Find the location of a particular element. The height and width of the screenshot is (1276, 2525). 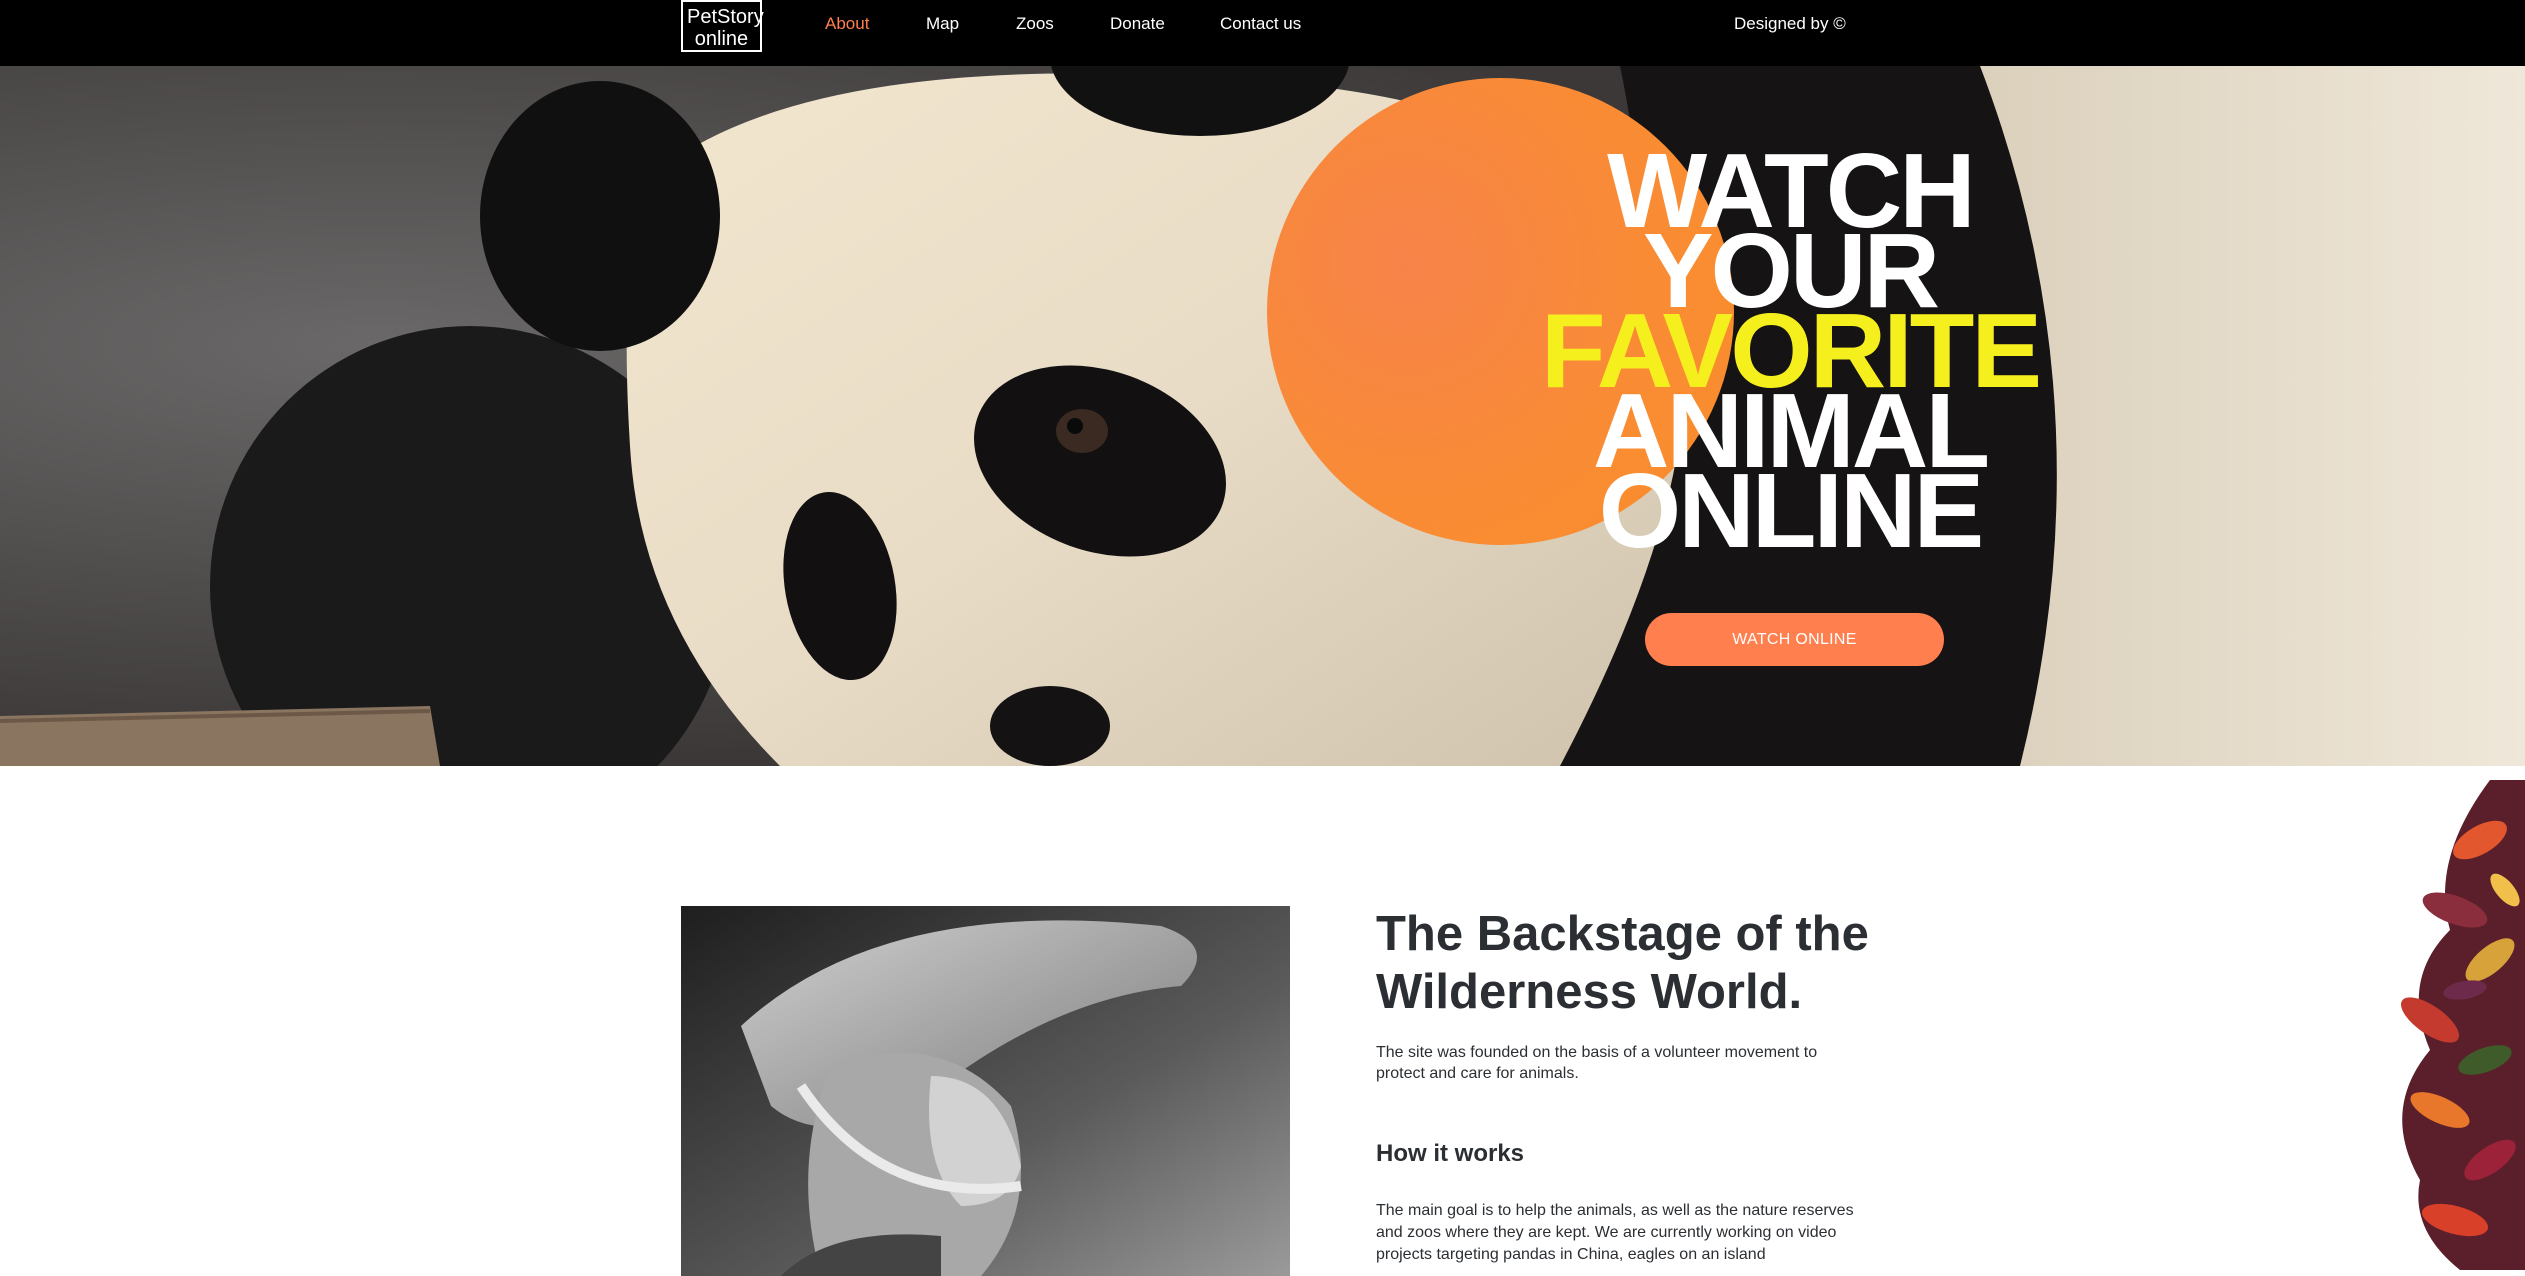

farmer-photo is located at coordinates (985, 1091).